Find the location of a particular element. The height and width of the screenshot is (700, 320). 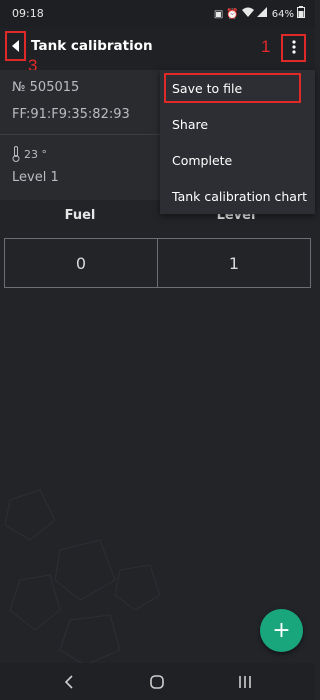

back-button is located at coordinates (15, 46).